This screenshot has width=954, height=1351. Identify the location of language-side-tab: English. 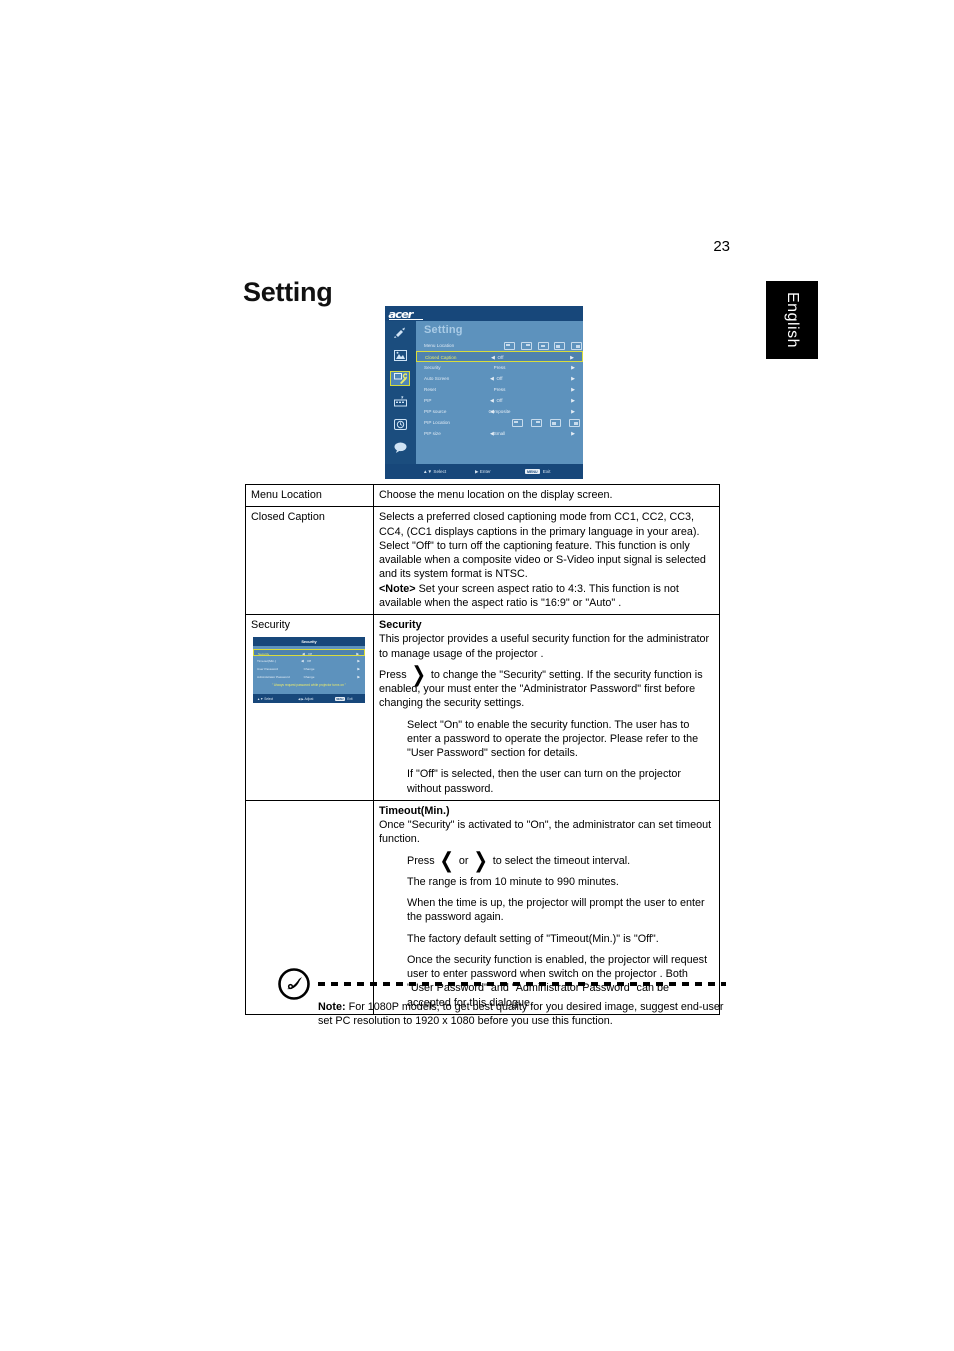
(792, 320).